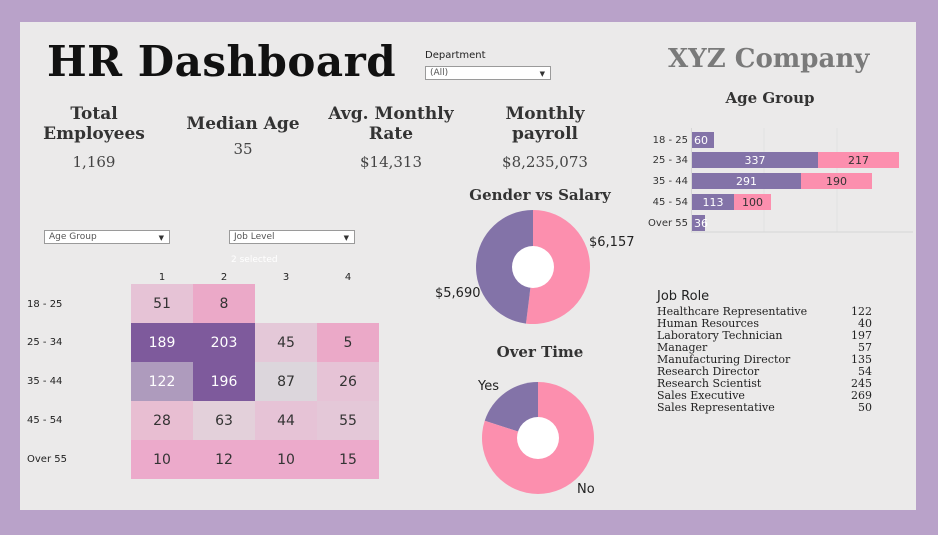 This screenshot has height=535, width=938. What do you see at coordinates (107, 237) in the screenshot?
I see `age-group-dropdown: Age Group ▼` at bounding box center [107, 237].